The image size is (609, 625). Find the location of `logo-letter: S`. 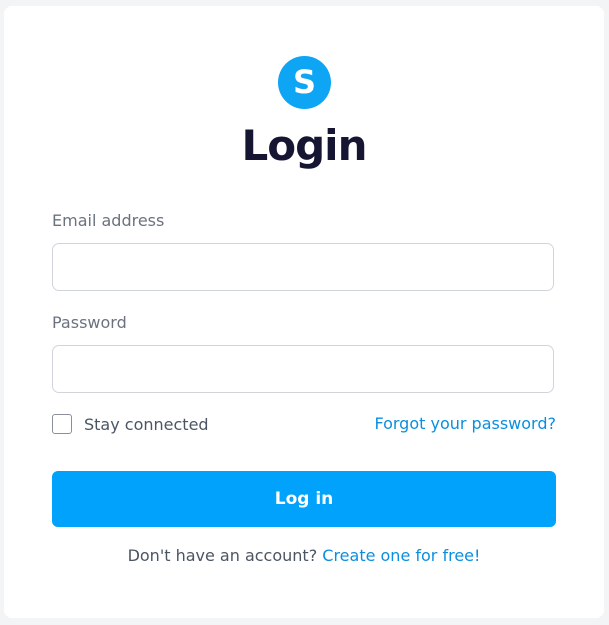

logo-letter: S is located at coordinates (304, 81).